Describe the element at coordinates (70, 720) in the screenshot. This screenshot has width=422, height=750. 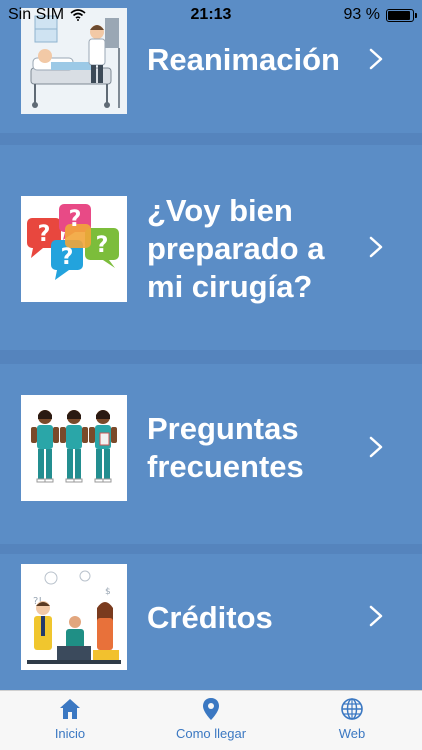
I see `tab-inicio: Inicio` at that location.